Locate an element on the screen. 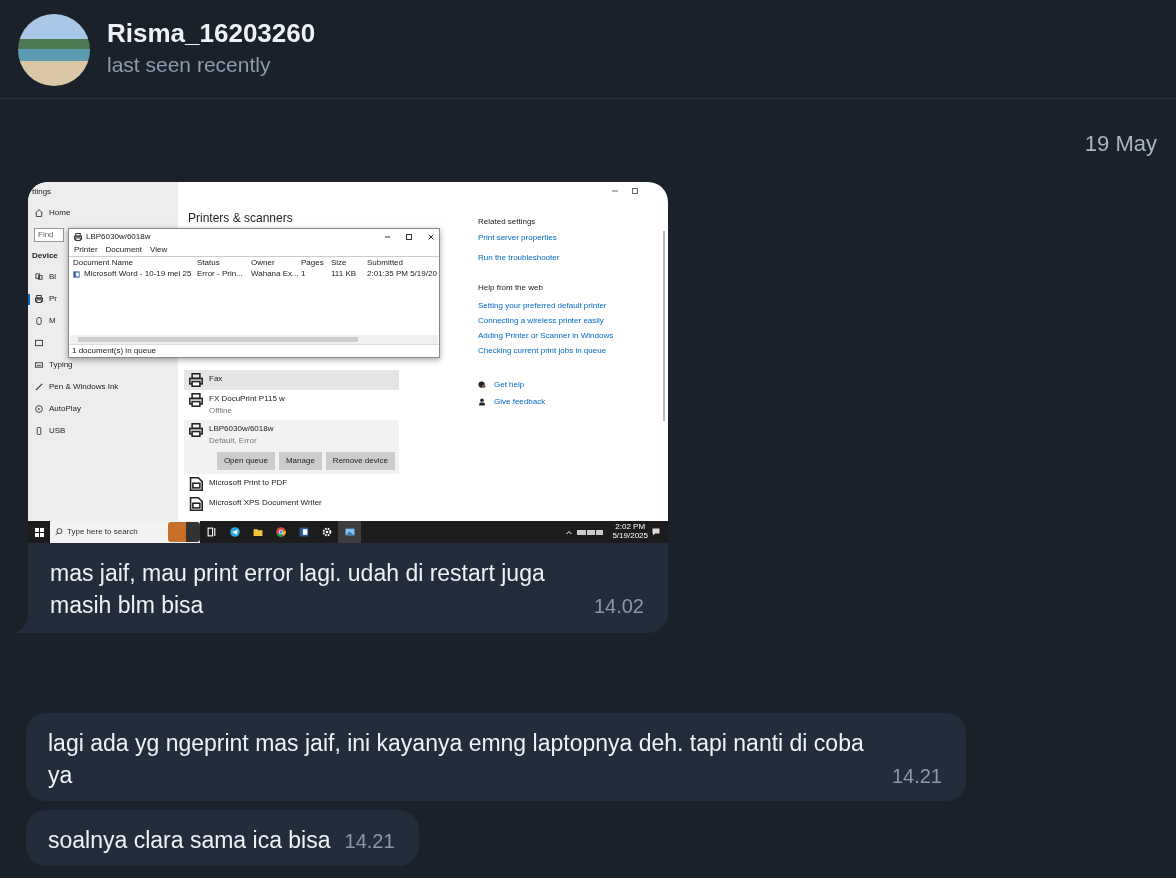  devices-icon is located at coordinates (39, 277).